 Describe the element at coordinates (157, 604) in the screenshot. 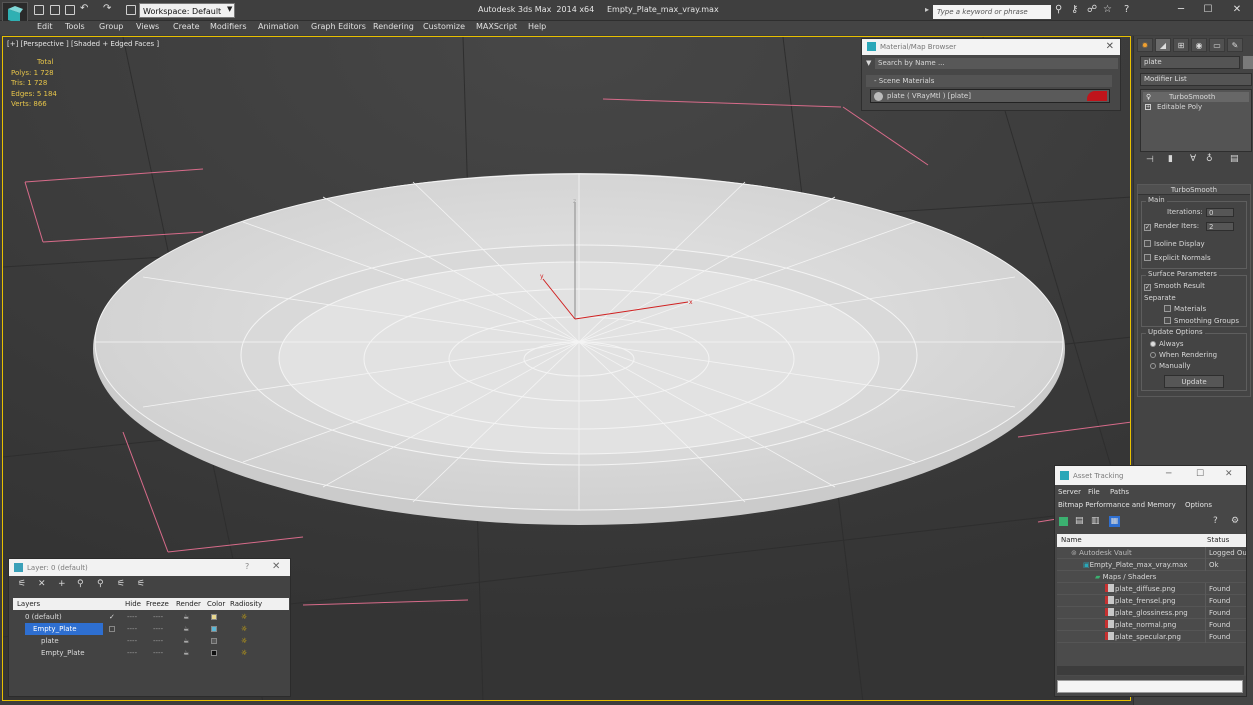

I see `col-freeze: Freeze` at that location.